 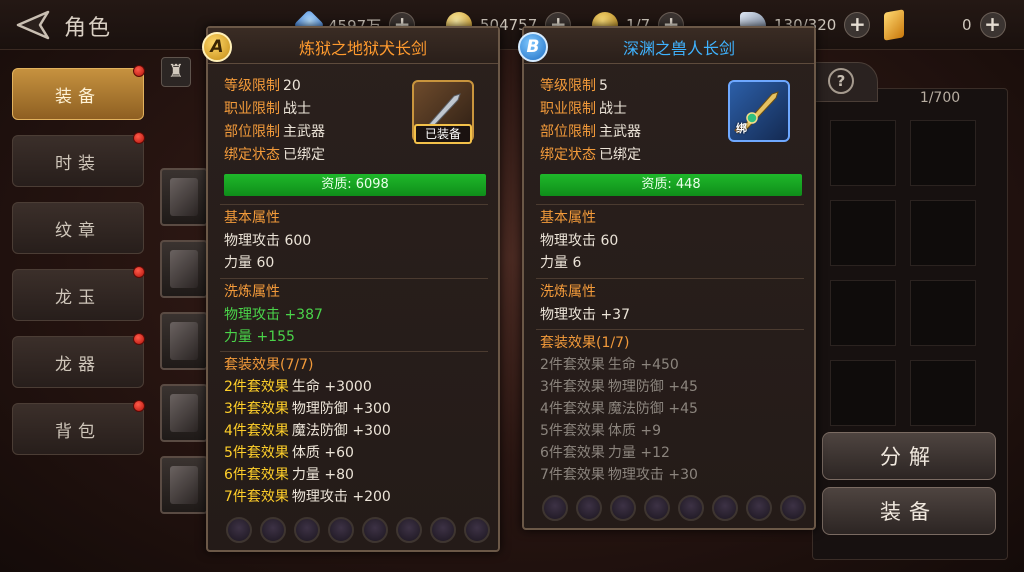 What do you see at coordinates (267, 109) in the screenshot?
I see `job-requirement: 职业限制 战士` at bounding box center [267, 109].